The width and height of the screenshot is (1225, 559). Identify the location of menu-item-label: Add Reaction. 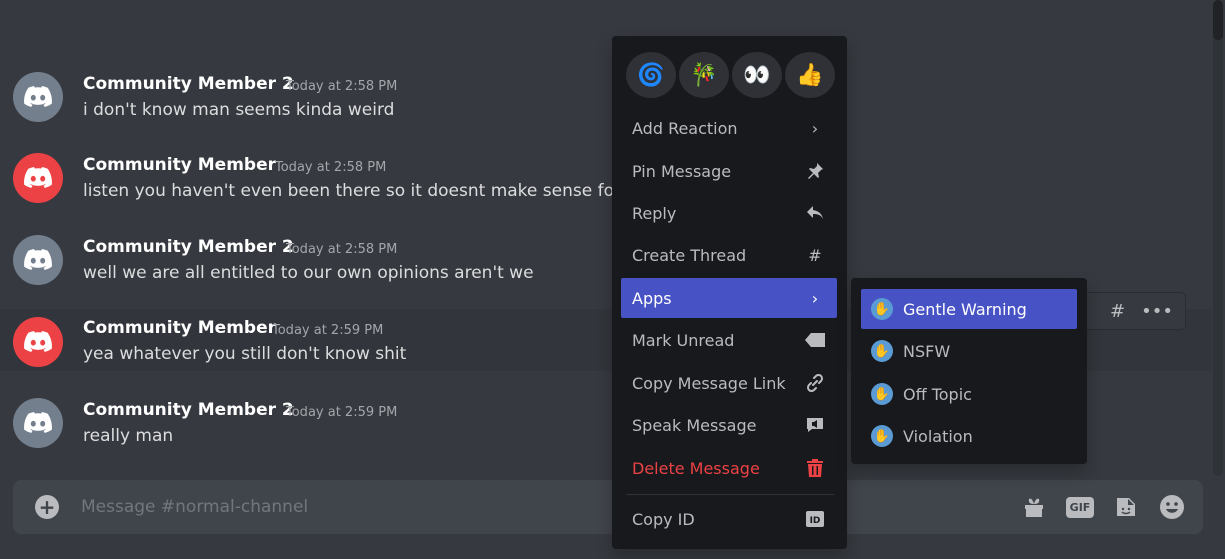
(685, 128).